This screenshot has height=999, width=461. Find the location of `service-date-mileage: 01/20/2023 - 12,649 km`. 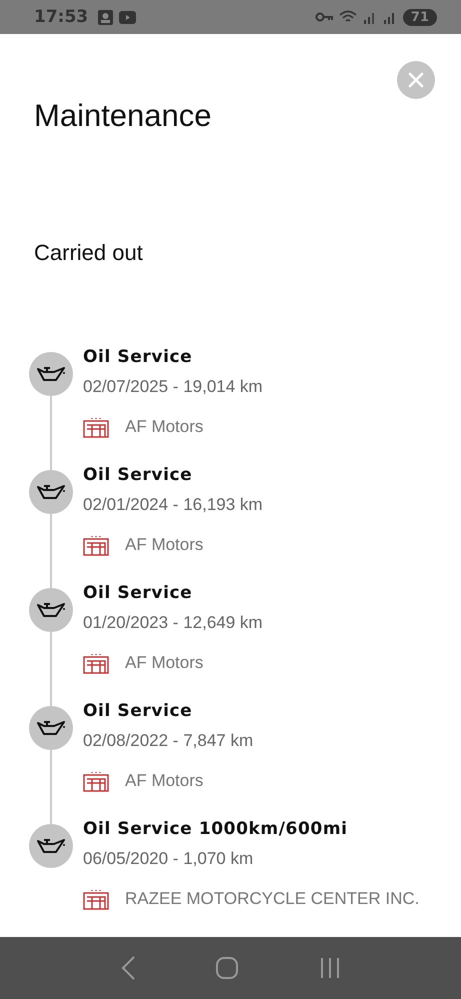

service-date-mileage: 01/20/2023 - 12,649 km is located at coordinates (173, 623).